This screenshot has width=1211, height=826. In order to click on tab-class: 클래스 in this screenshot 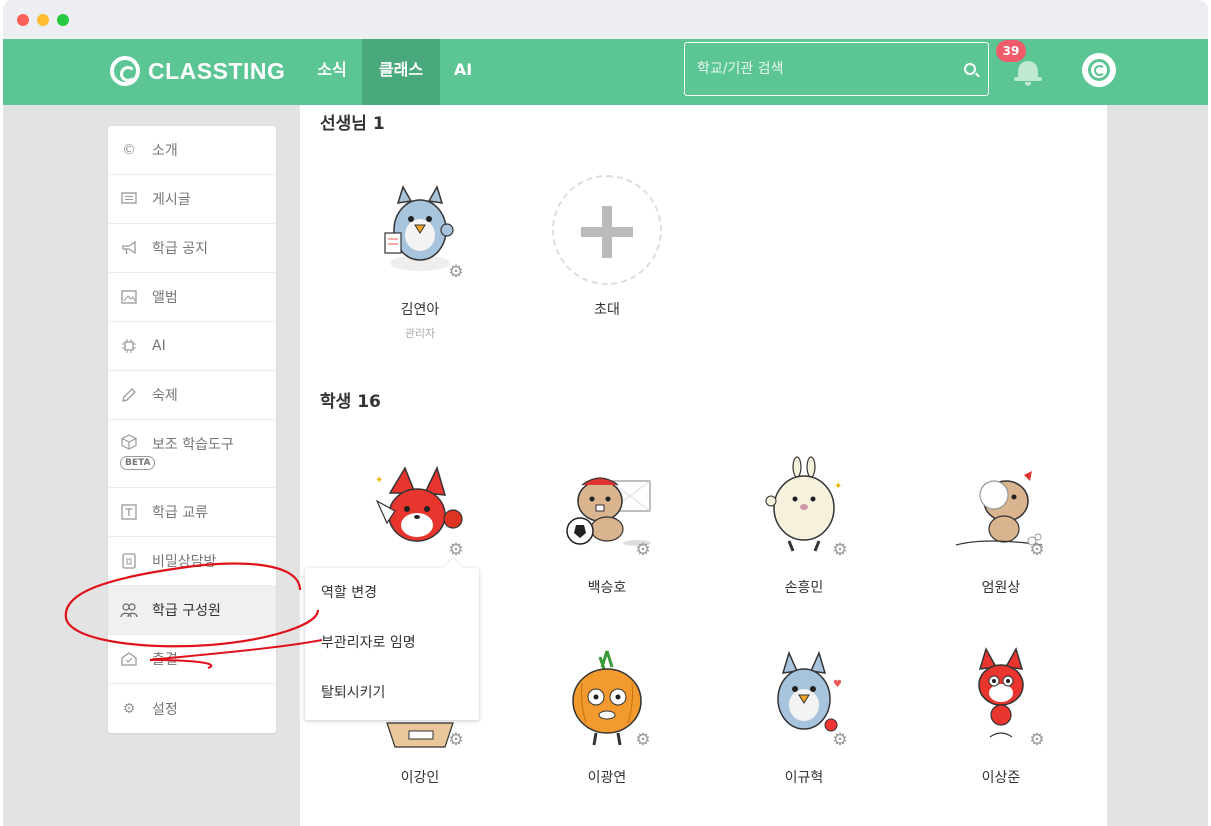, I will do `click(401, 72)`.